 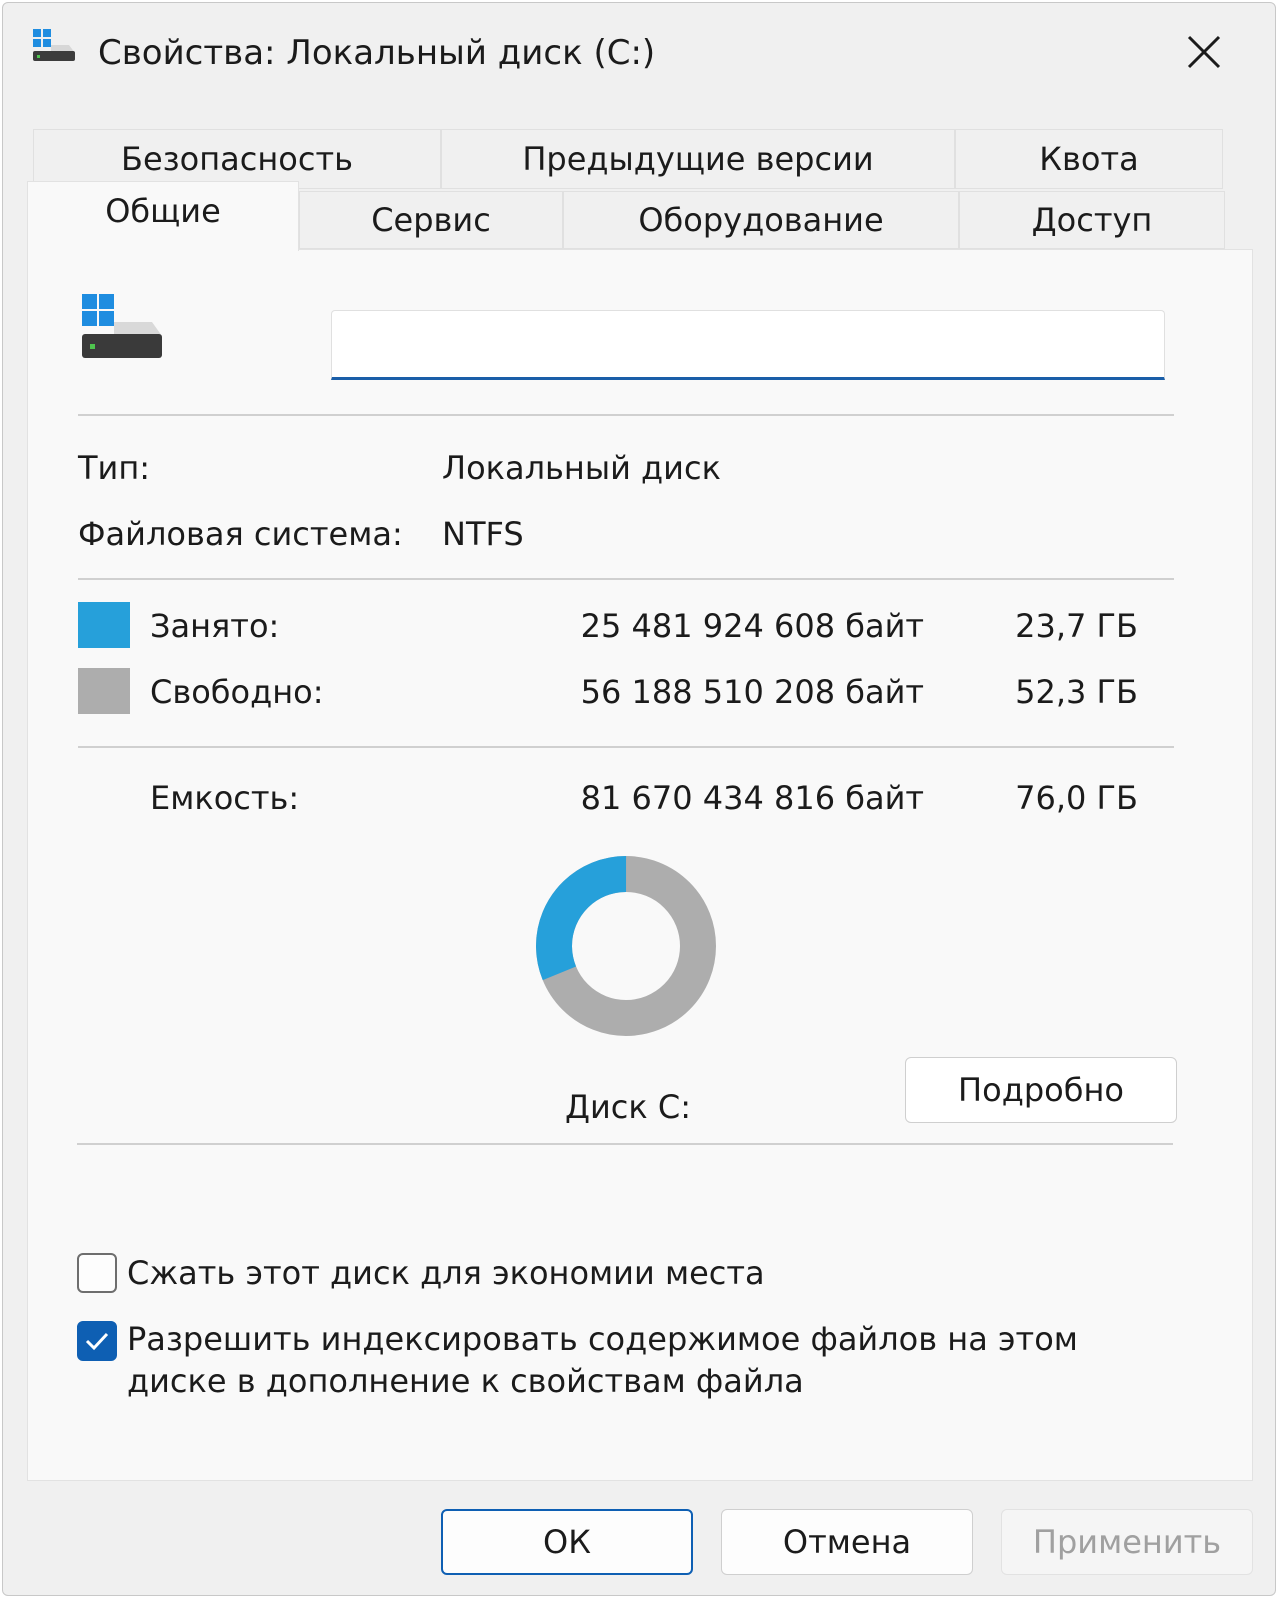 I want to click on free-bytes: 56 188 510 208 байт, so click(x=752, y=692).